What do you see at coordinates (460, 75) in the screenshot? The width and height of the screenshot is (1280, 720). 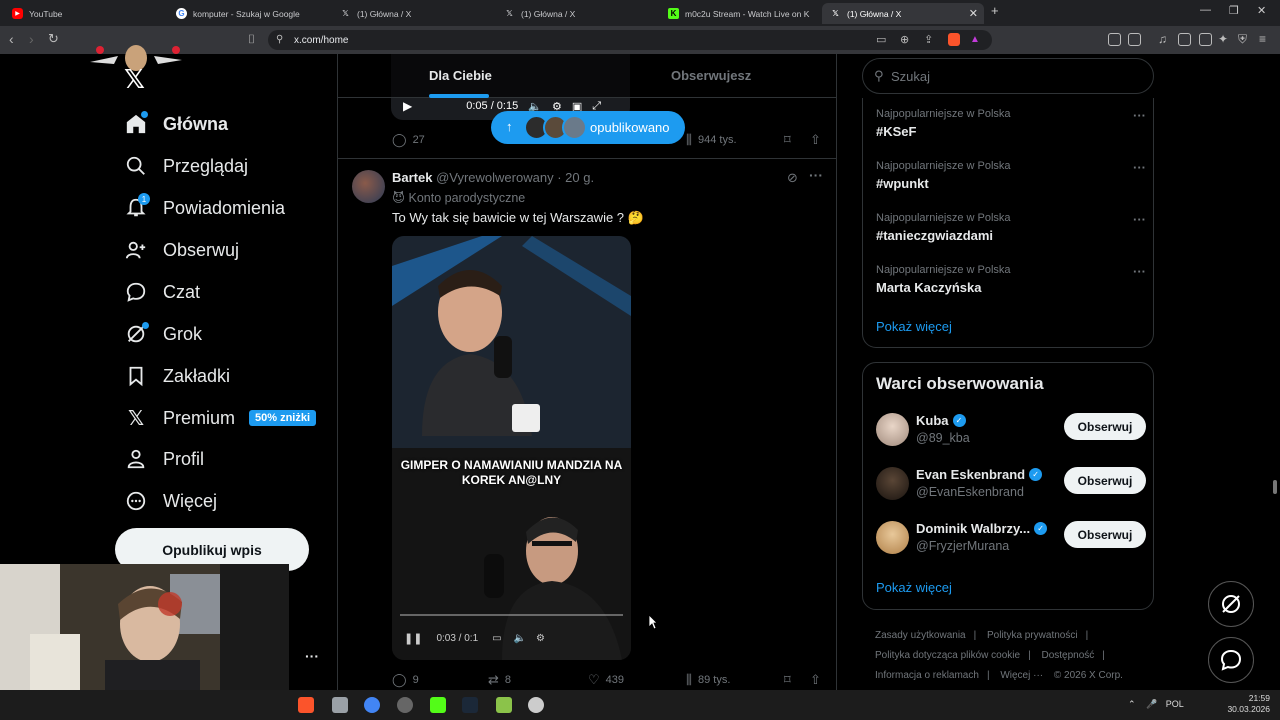 I see `tab-for-you: Dla Ciebie` at bounding box center [460, 75].